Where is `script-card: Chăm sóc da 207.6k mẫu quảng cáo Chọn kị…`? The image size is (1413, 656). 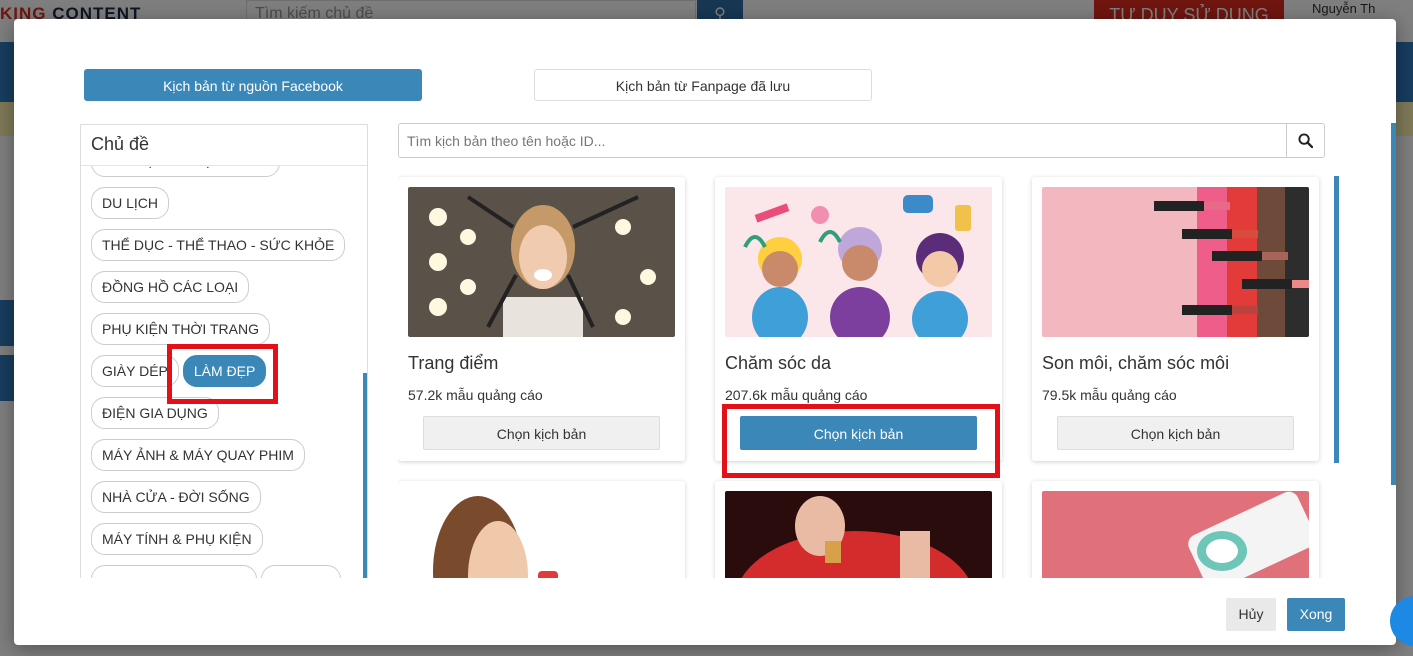 script-card: Chăm sóc da 207.6k mẫu quảng cáo Chọn kị… is located at coordinates (858, 319).